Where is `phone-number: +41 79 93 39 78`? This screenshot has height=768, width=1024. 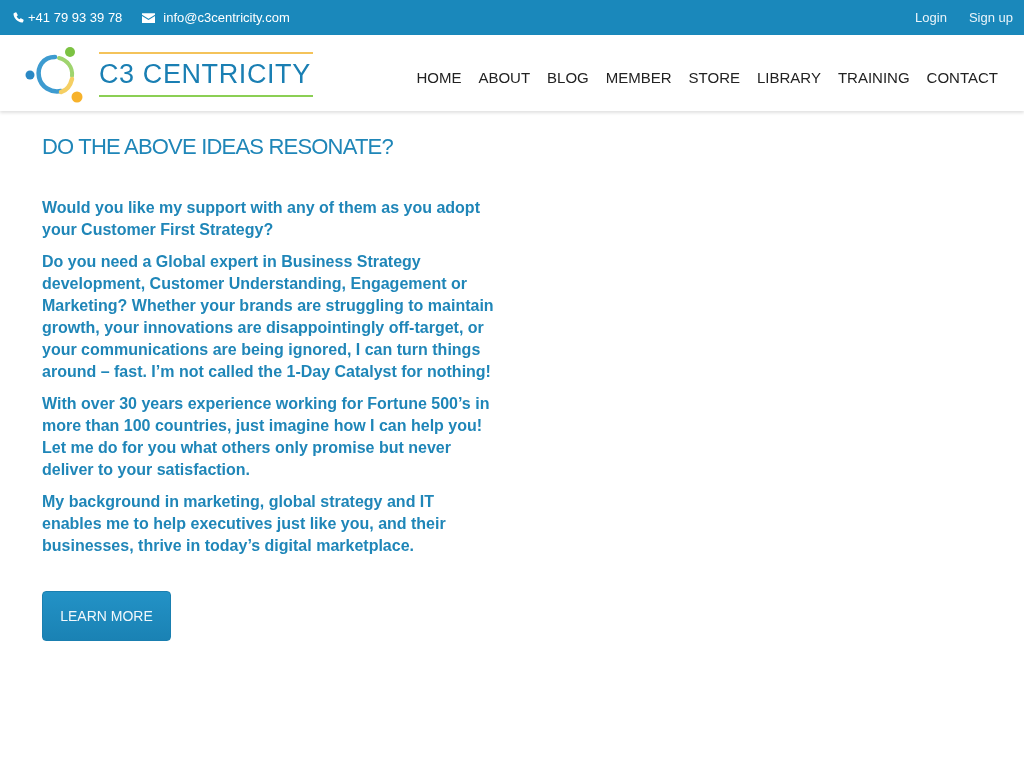
phone-number: +41 79 93 39 78 is located at coordinates (75, 17).